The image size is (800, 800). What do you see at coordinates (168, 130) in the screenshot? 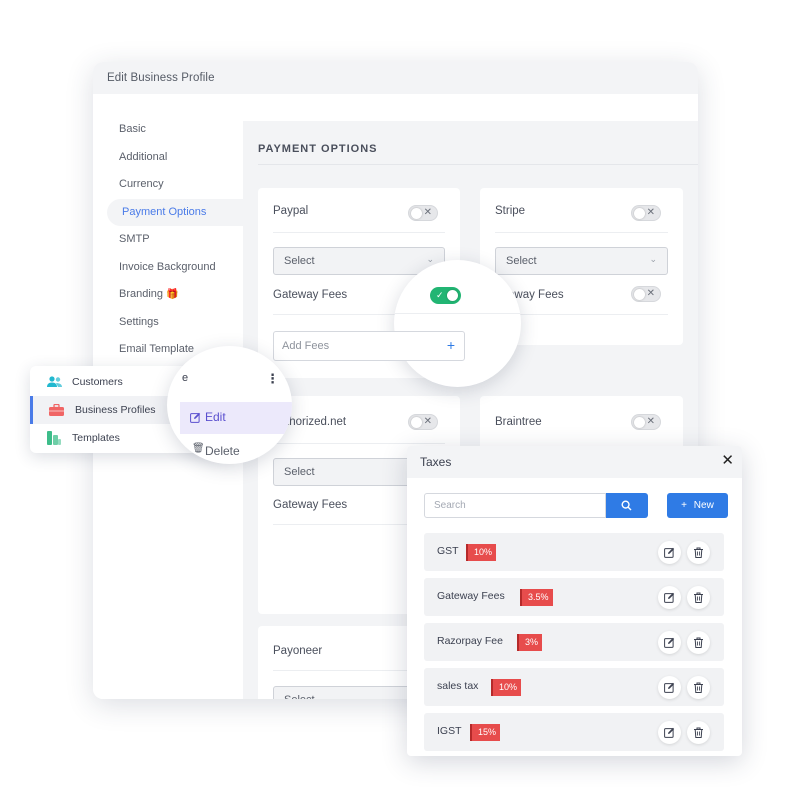
I see `sidebar-item-basic: Basic` at bounding box center [168, 130].